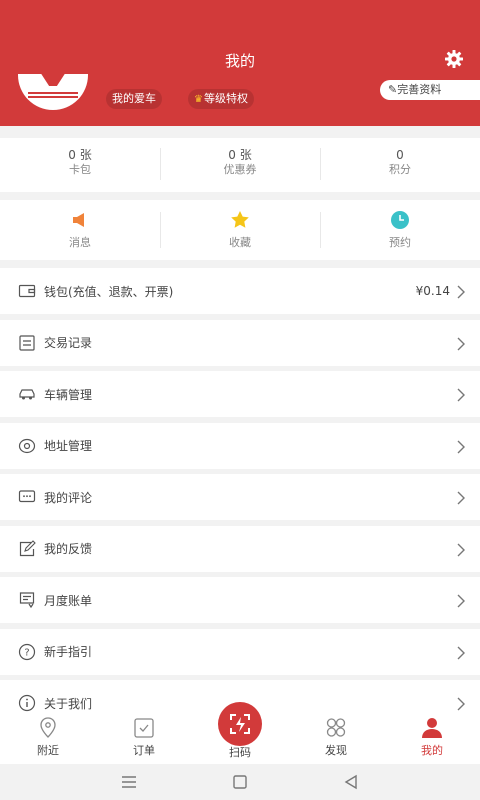  Describe the element at coordinates (454, 59) in the screenshot. I see `gear-icon` at that location.